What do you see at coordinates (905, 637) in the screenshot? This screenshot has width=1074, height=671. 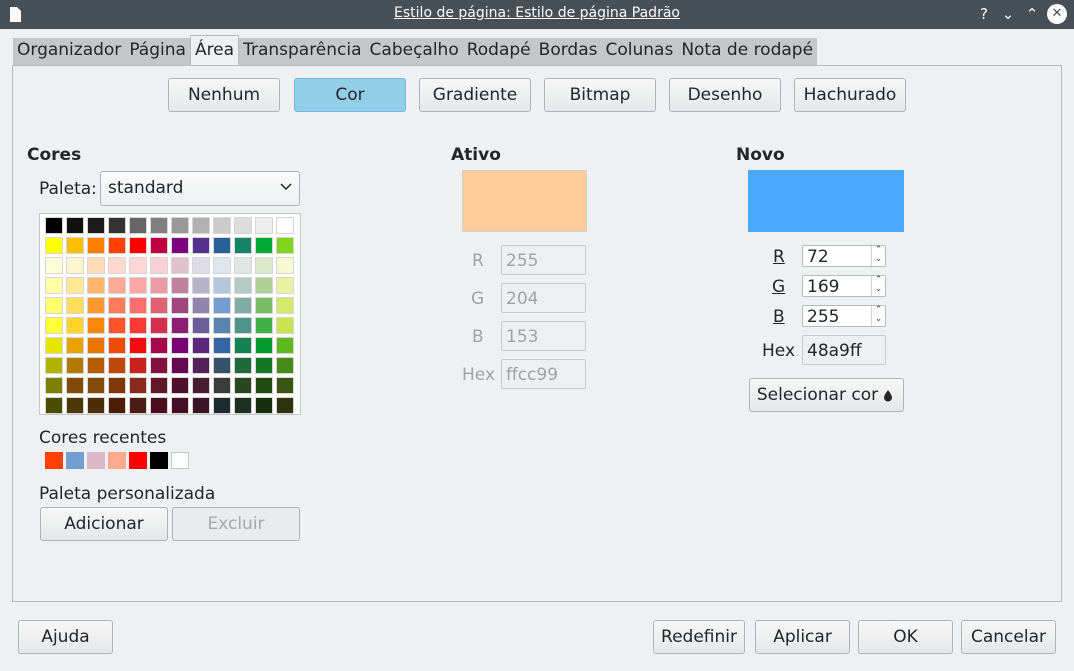 I see `ok-button: OK` at bounding box center [905, 637].